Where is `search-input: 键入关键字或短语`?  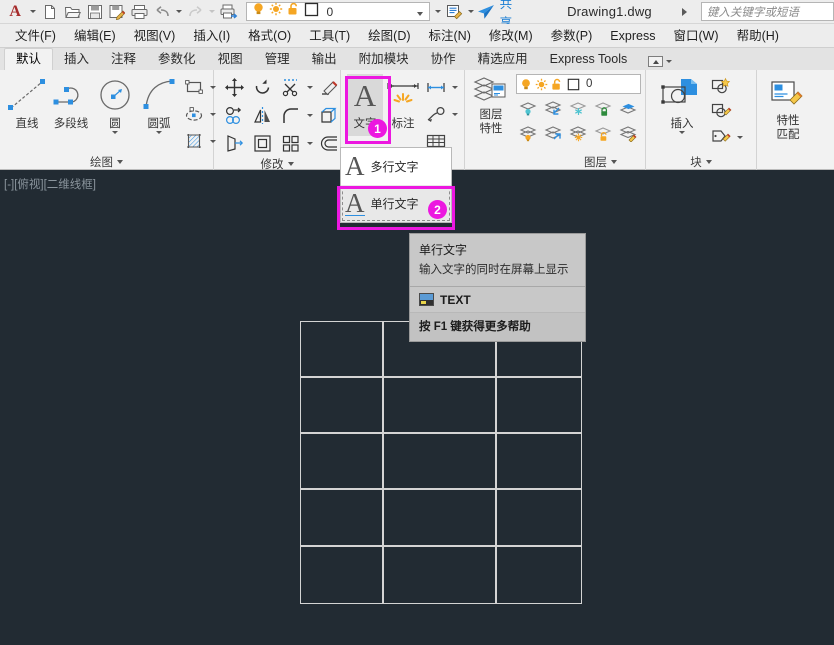 search-input: 键入关键字或短语 is located at coordinates (767, 11).